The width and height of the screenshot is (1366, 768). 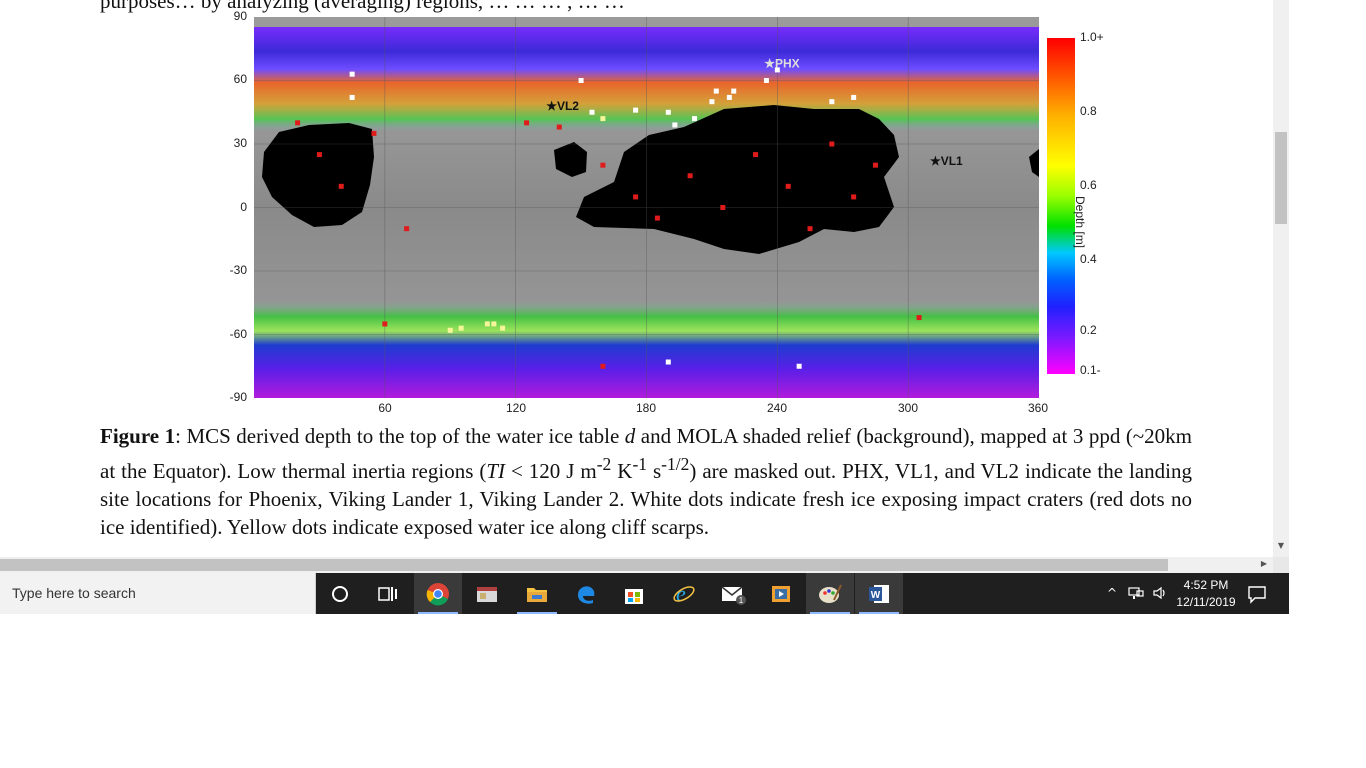 I want to click on ie-taskbar-button: e, so click(x=684, y=593).